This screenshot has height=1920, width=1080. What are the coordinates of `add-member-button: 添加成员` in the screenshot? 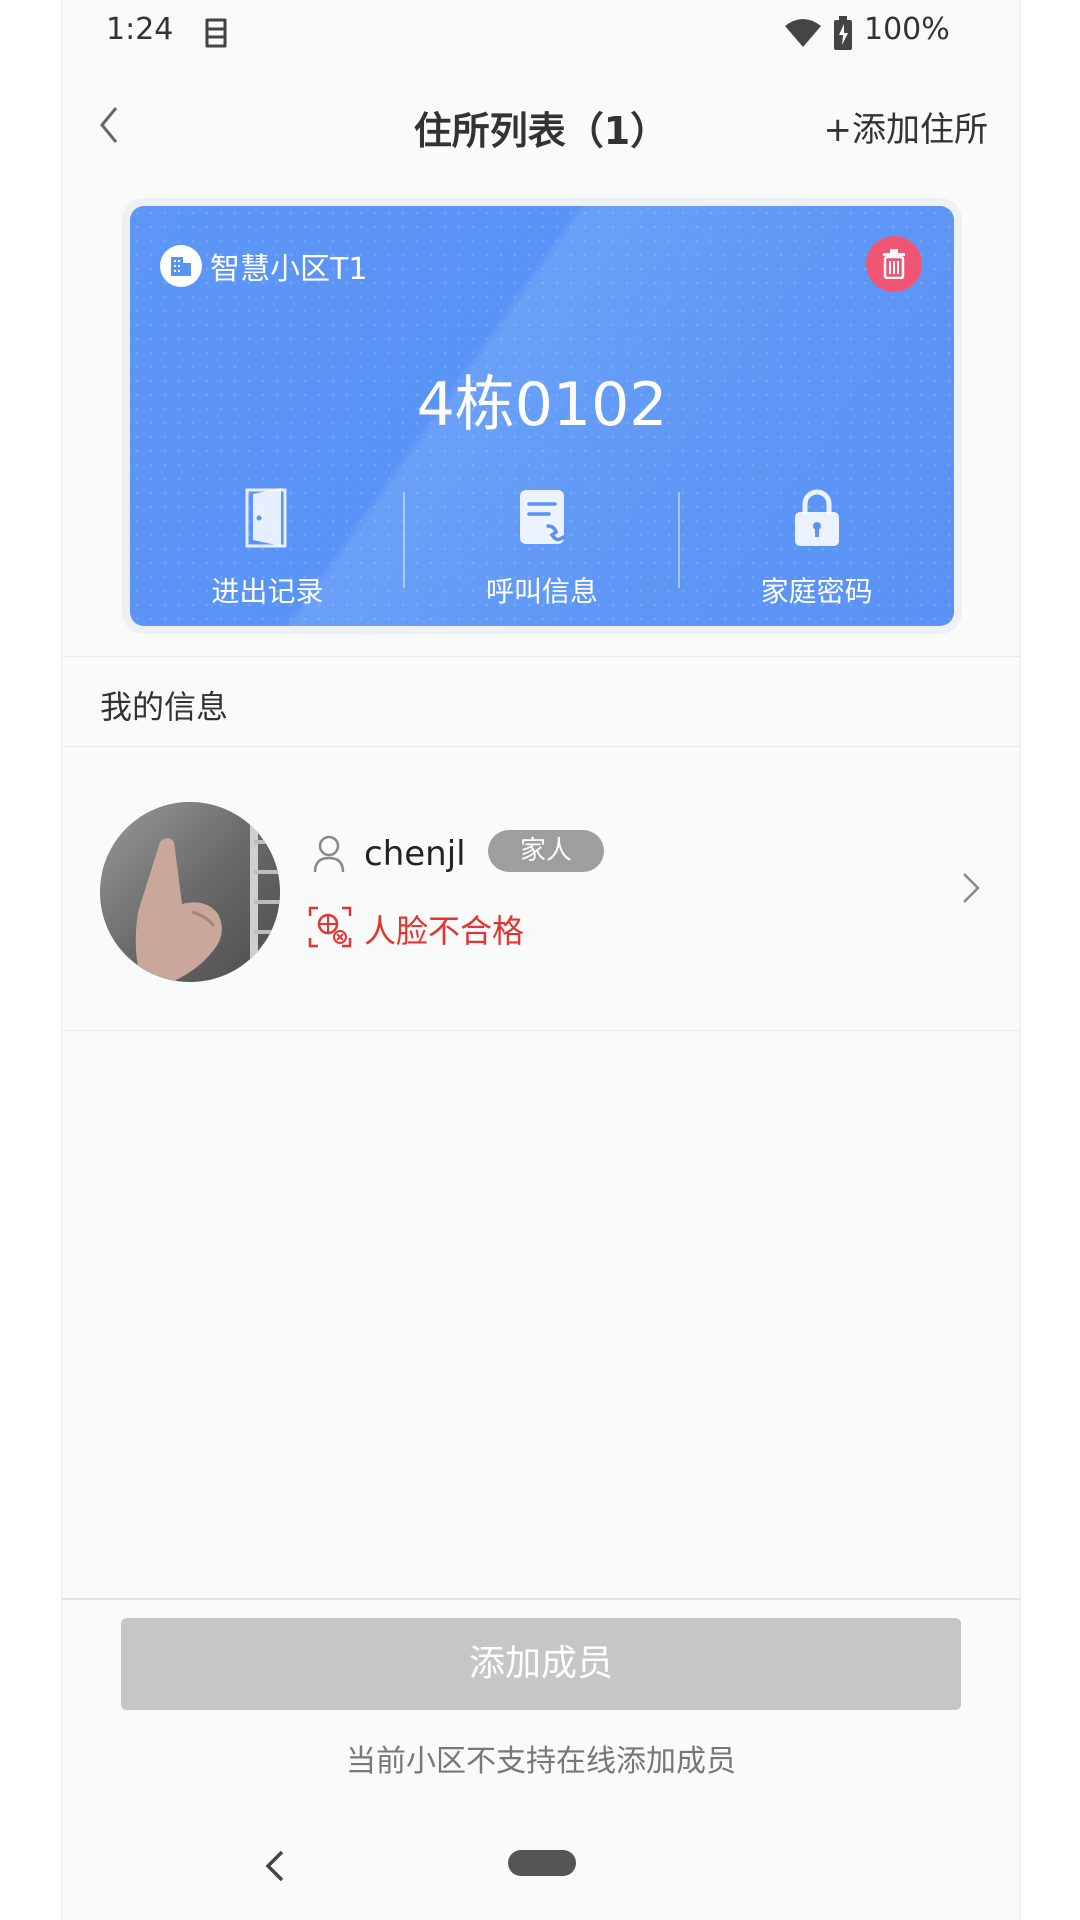 It's located at (541, 1664).